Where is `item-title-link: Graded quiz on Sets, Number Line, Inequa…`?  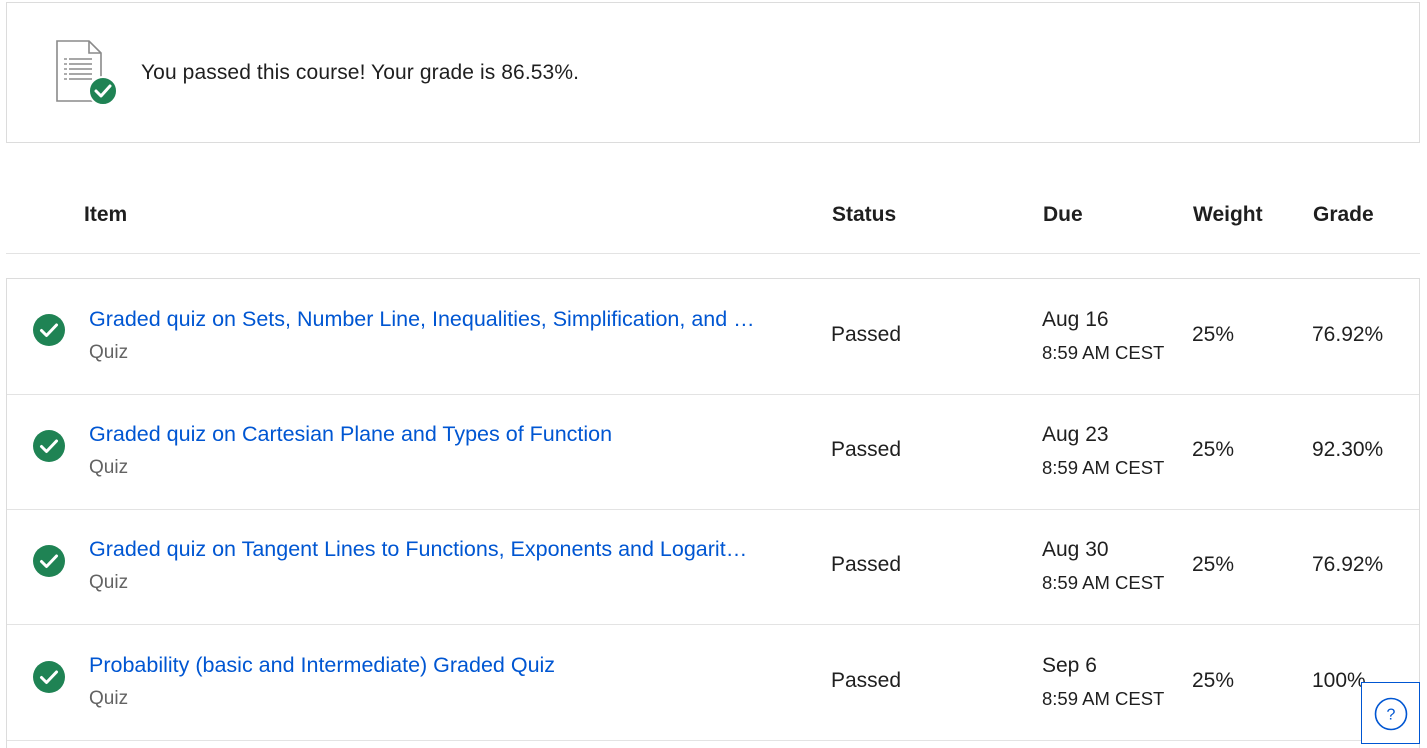
item-title-link: Graded quiz on Sets, Number Line, Inequa… is located at coordinates (424, 319).